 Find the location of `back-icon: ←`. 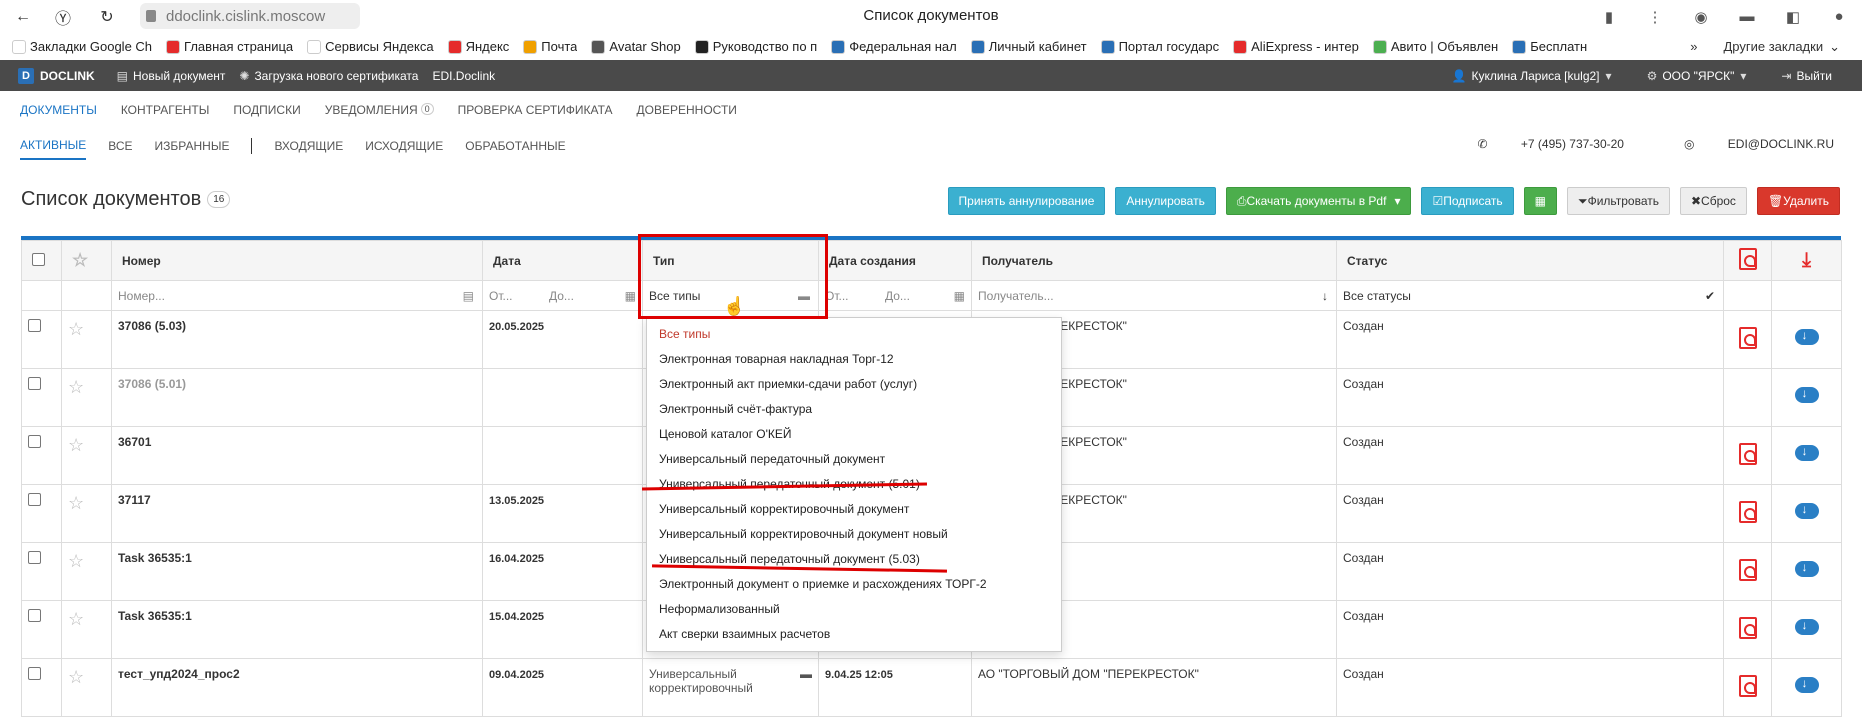

back-icon: ← is located at coordinates (23, 17).